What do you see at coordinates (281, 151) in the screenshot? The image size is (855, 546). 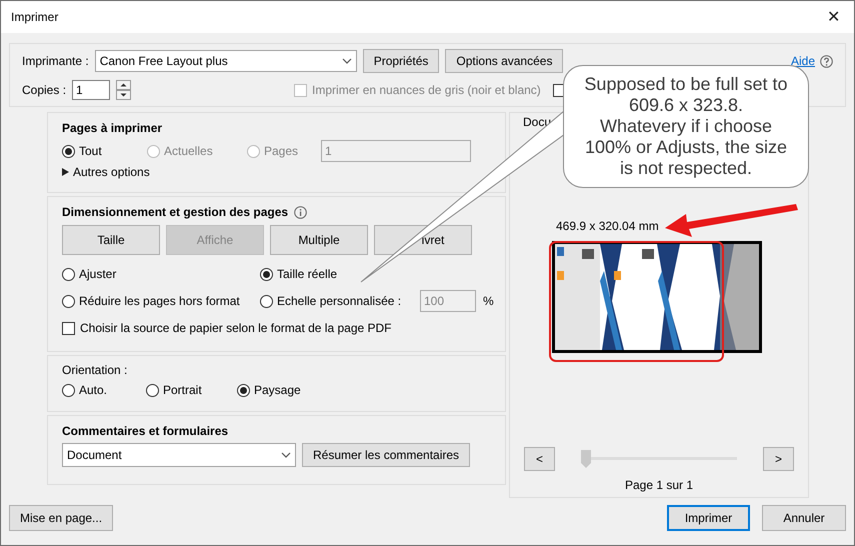 I see `radio-label: Pages` at bounding box center [281, 151].